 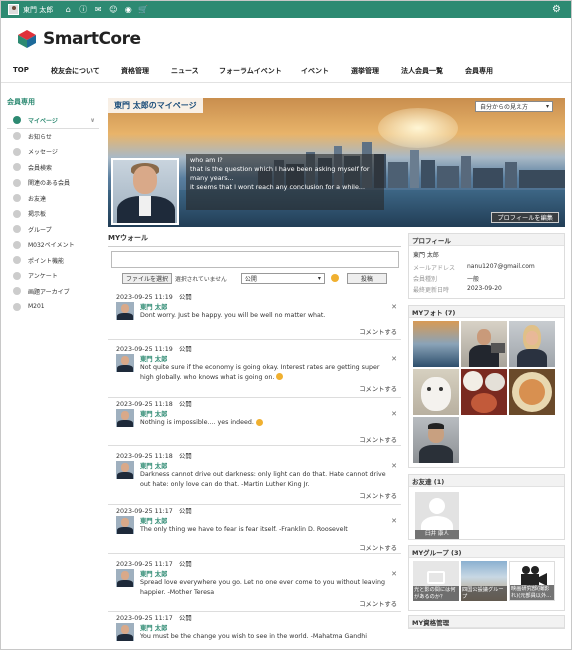 What do you see at coordinates (255, 259) in the screenshot?
I see `wall-post-input` at bounding box center [255, 259].